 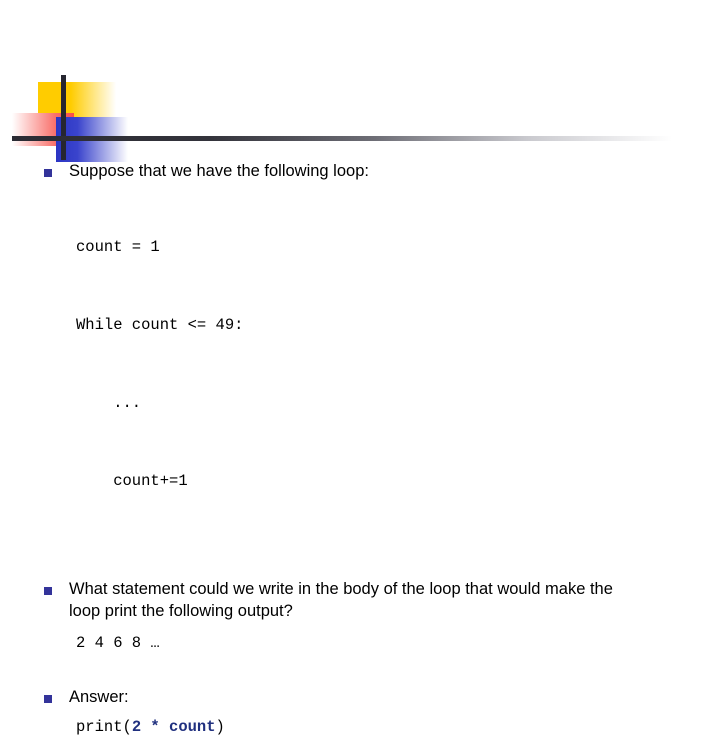 What do you see at coordinates (92, 139) in the screenshot?
I see `decoration-blue-square` at bounding box center [92, 139].